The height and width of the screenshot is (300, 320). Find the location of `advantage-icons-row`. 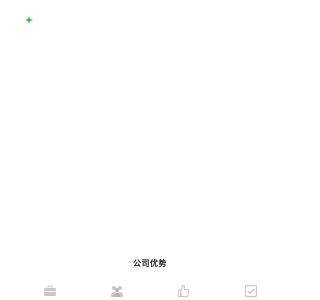

advantage-icons-row is located at coordinates (150, 292).